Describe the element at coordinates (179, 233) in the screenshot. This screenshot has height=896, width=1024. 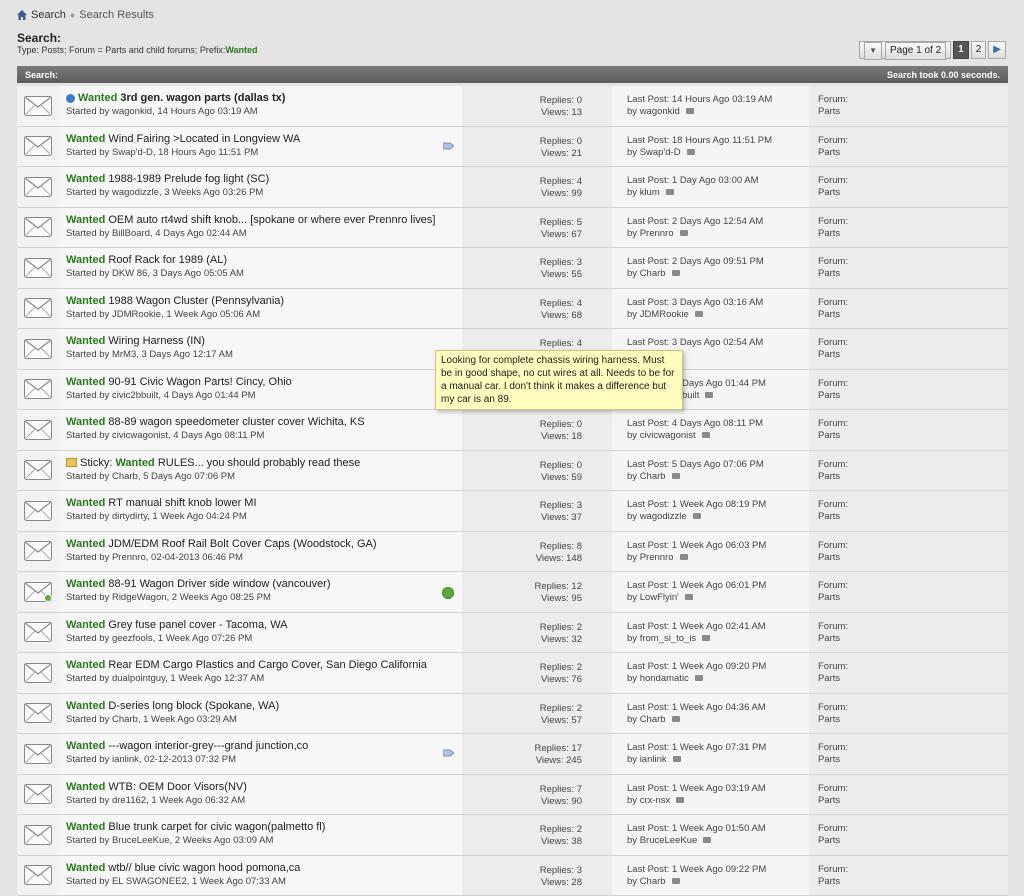
I see `thread-starter-info: BillBoard, 4 Days Ago 02:44 AM` at that location.